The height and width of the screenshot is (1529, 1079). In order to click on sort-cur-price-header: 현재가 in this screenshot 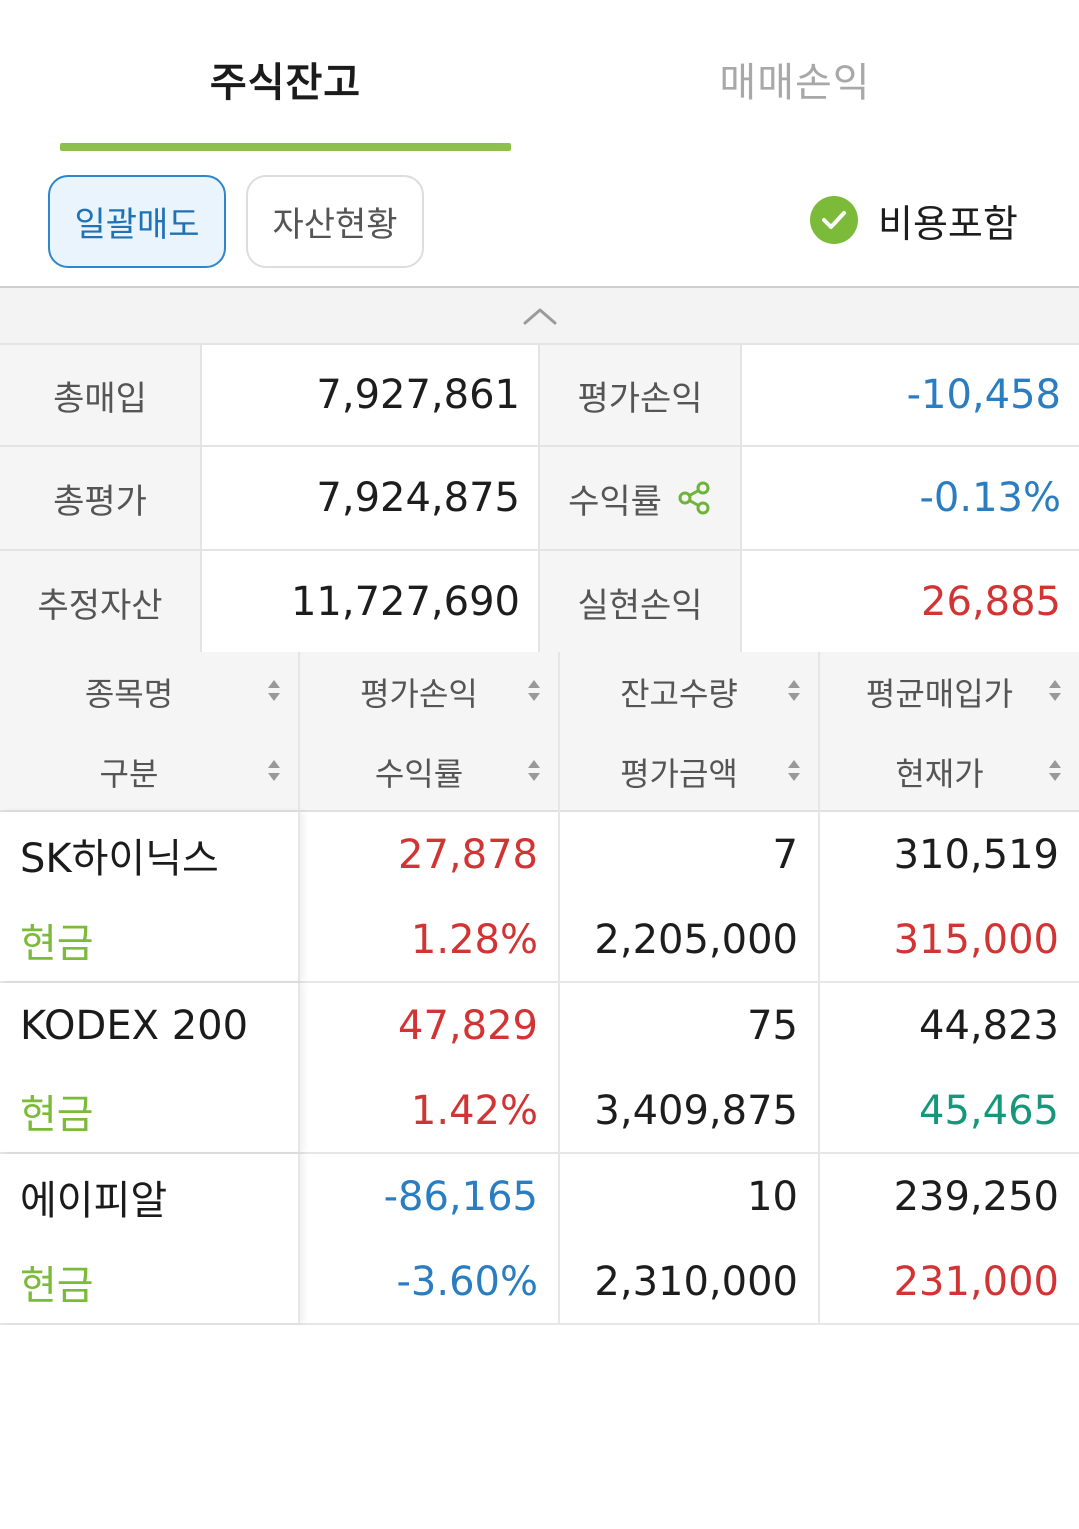, I will do `click(949, 772)`.